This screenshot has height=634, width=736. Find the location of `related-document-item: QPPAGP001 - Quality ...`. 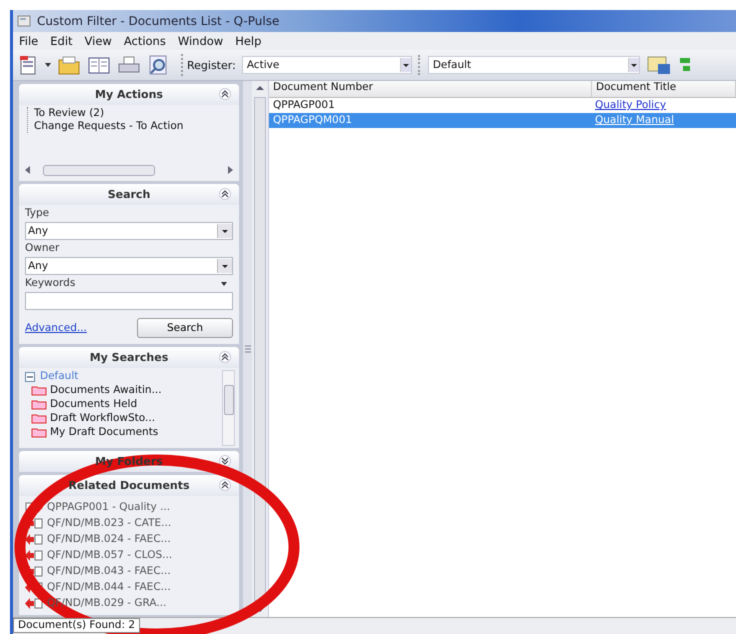

related-document-item: QPPAGP001 - Quality ... is located at coordinates (108, 507).